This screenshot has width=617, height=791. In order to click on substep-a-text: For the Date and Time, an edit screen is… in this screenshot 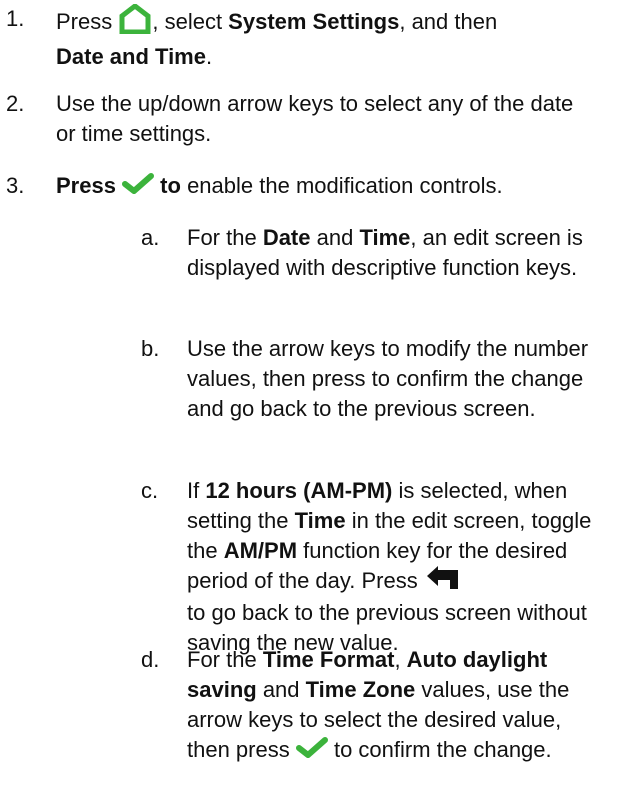, I will do `click(385, 252)`.